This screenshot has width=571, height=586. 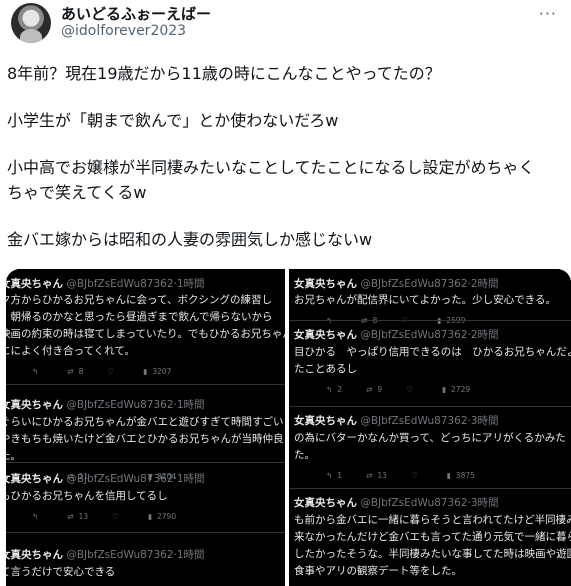 What do you see at coordinates (145, 334) in the screenshot?
I see `embedded-post-text: 映画の約束の時は寝てしまっていたり。でもひかるお兄ちゃん` at bounding box center [145, 334].